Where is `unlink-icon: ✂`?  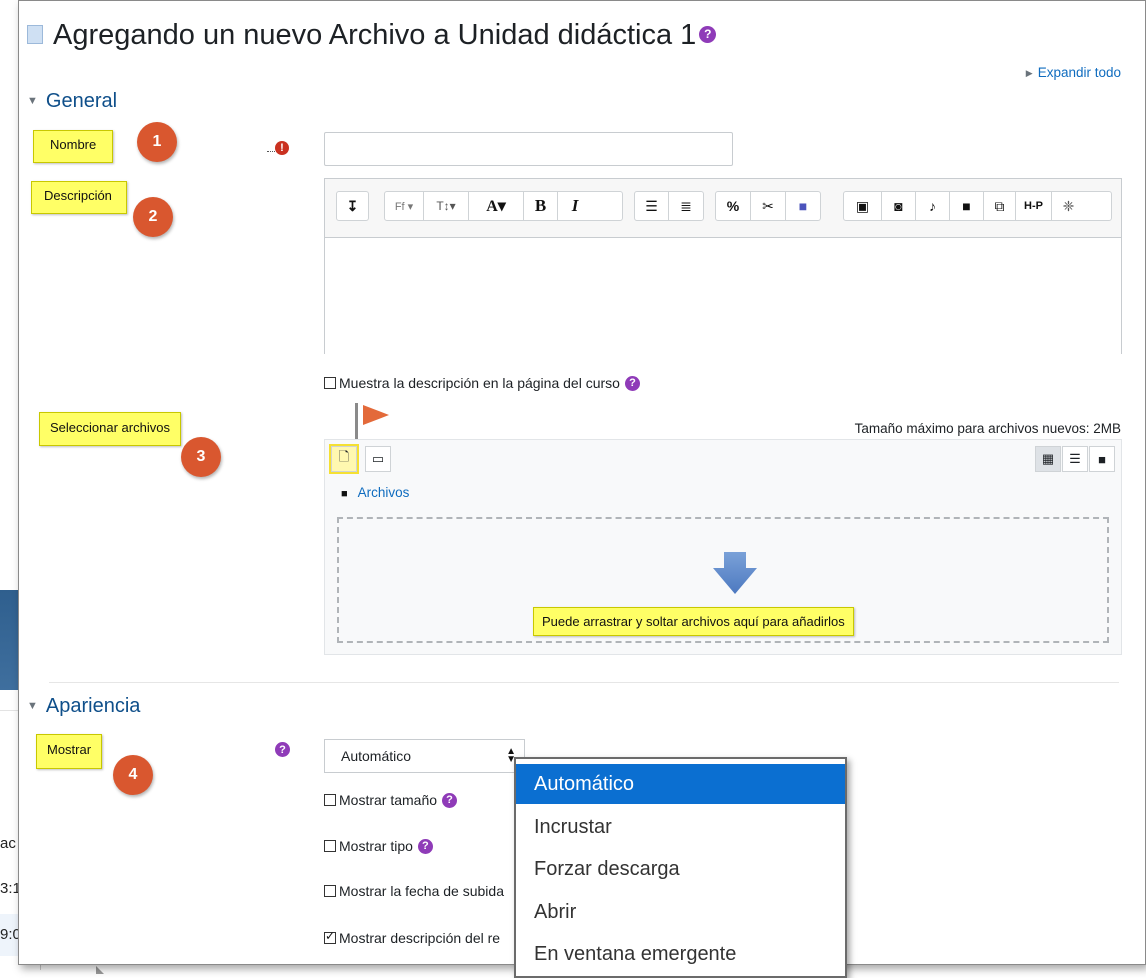
unlink-icon: ✂ is located at coordinates (768, 206).